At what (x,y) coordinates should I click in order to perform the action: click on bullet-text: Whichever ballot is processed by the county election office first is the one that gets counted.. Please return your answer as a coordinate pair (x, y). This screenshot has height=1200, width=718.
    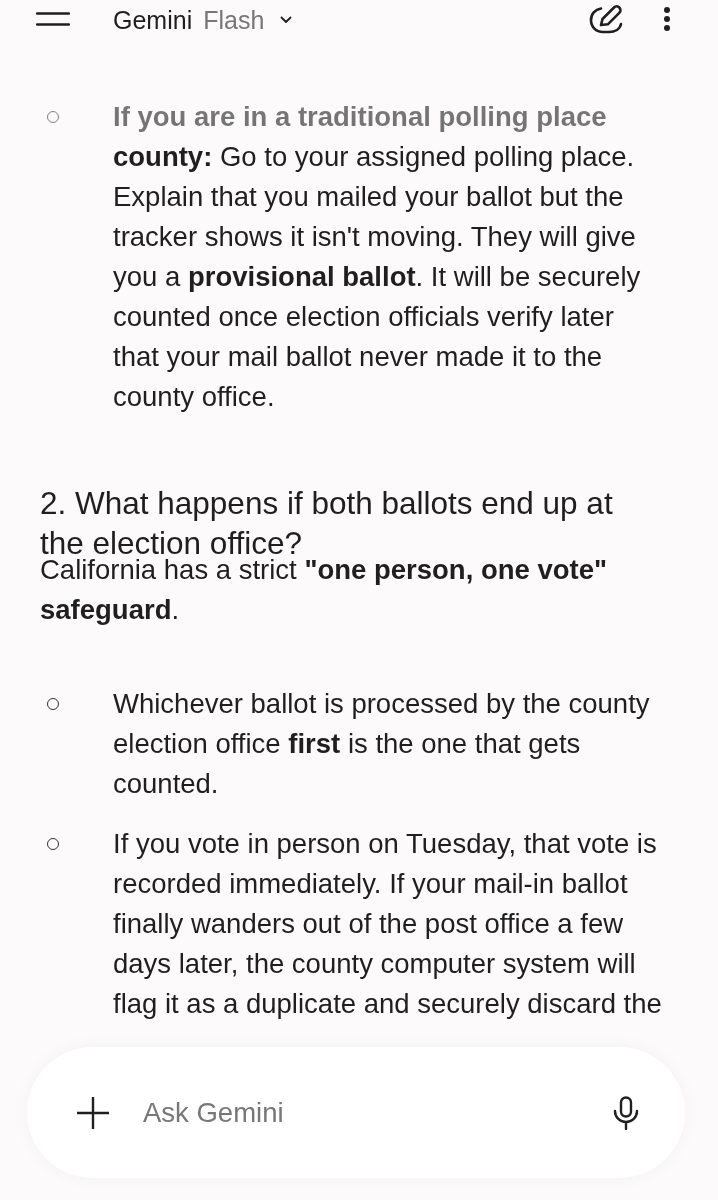
    Looking at the image, I should click on (382, 744).